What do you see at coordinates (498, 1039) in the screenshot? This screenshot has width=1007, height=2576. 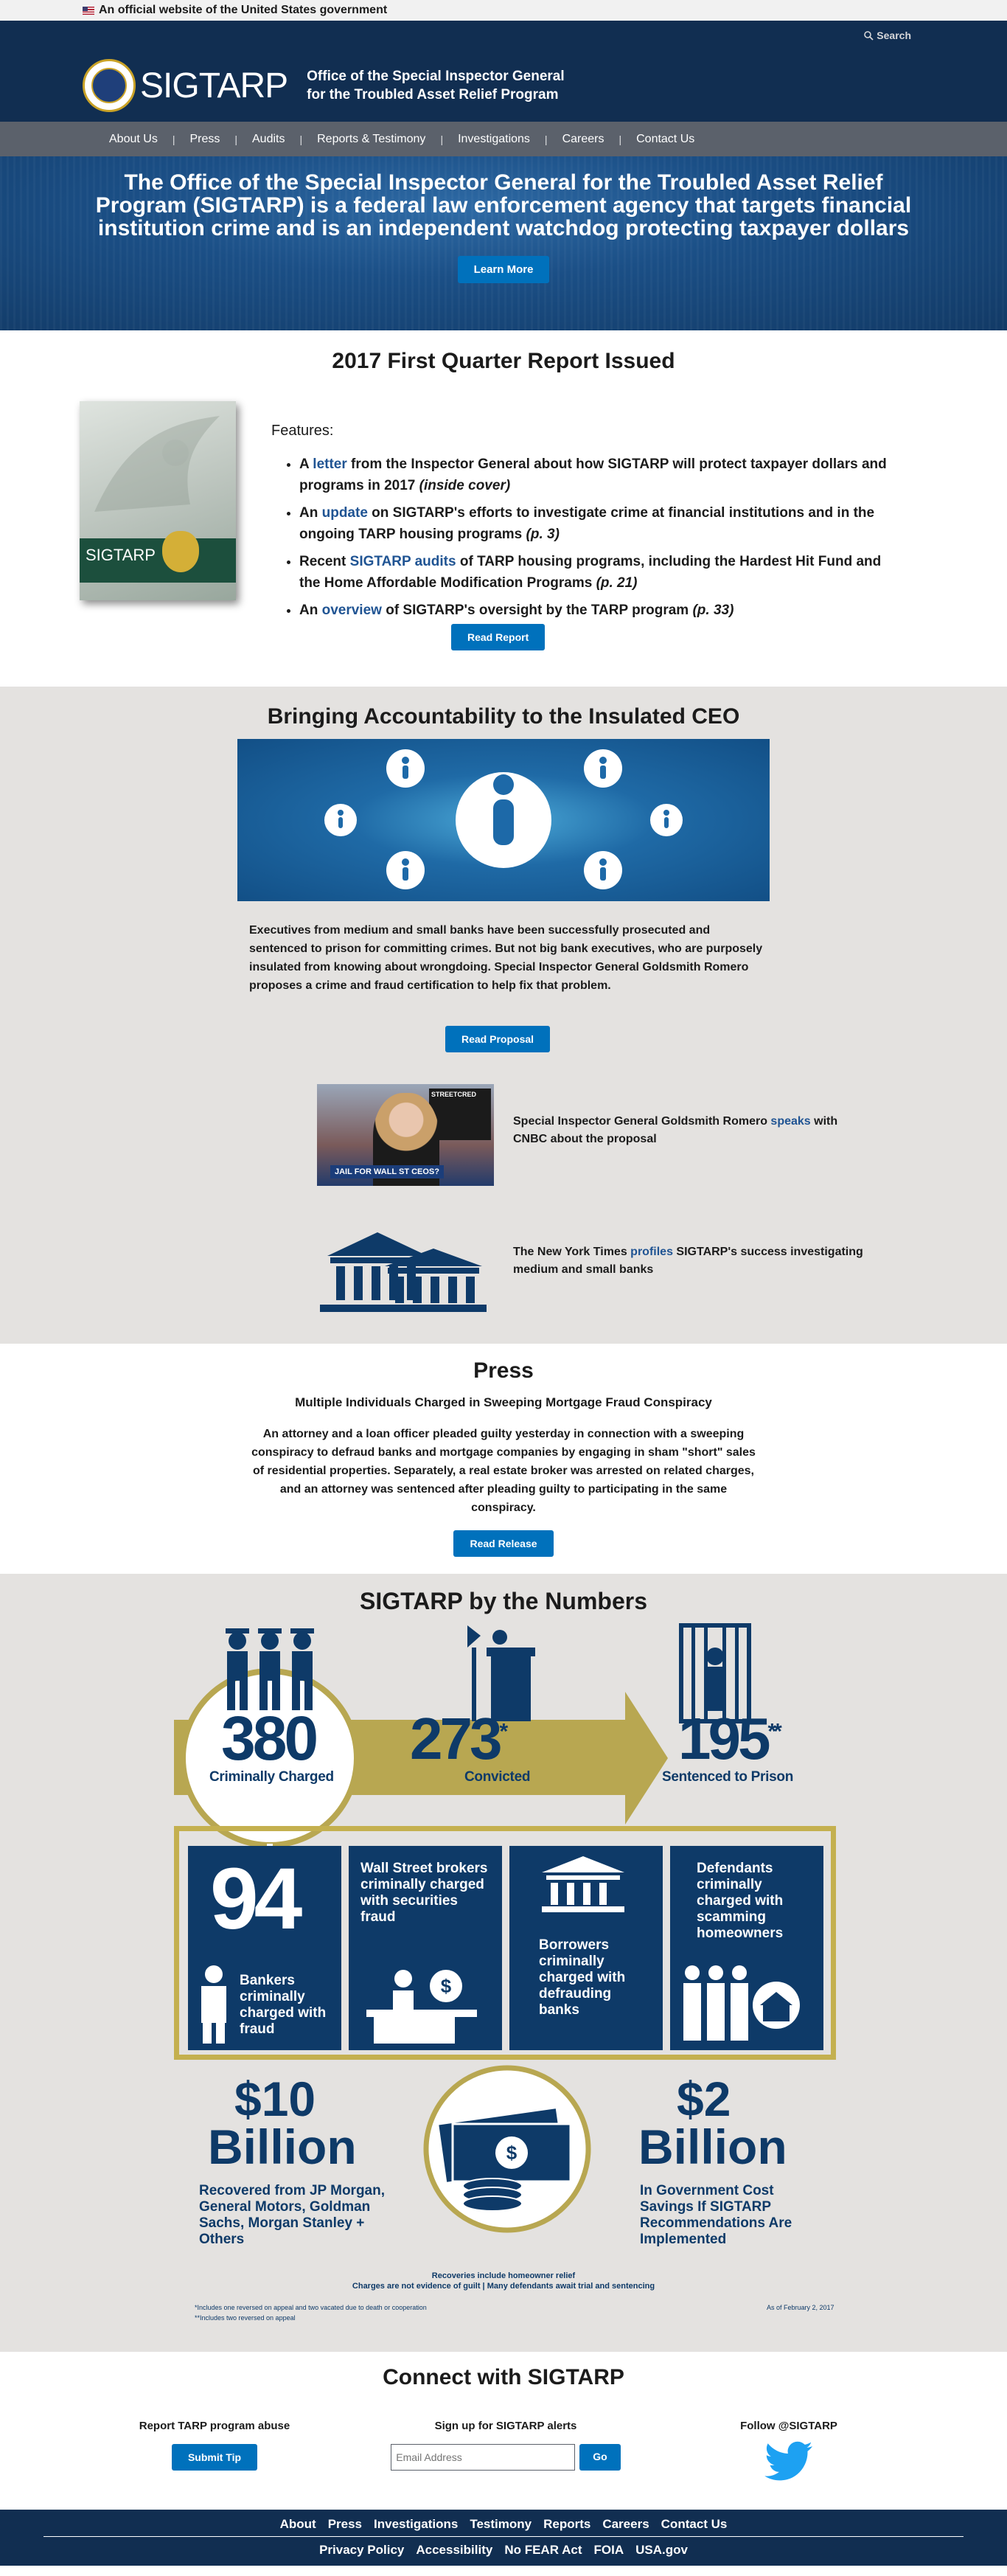 I see `read-proposal-button: Read Proposal` at bounding box center [498, 1039].